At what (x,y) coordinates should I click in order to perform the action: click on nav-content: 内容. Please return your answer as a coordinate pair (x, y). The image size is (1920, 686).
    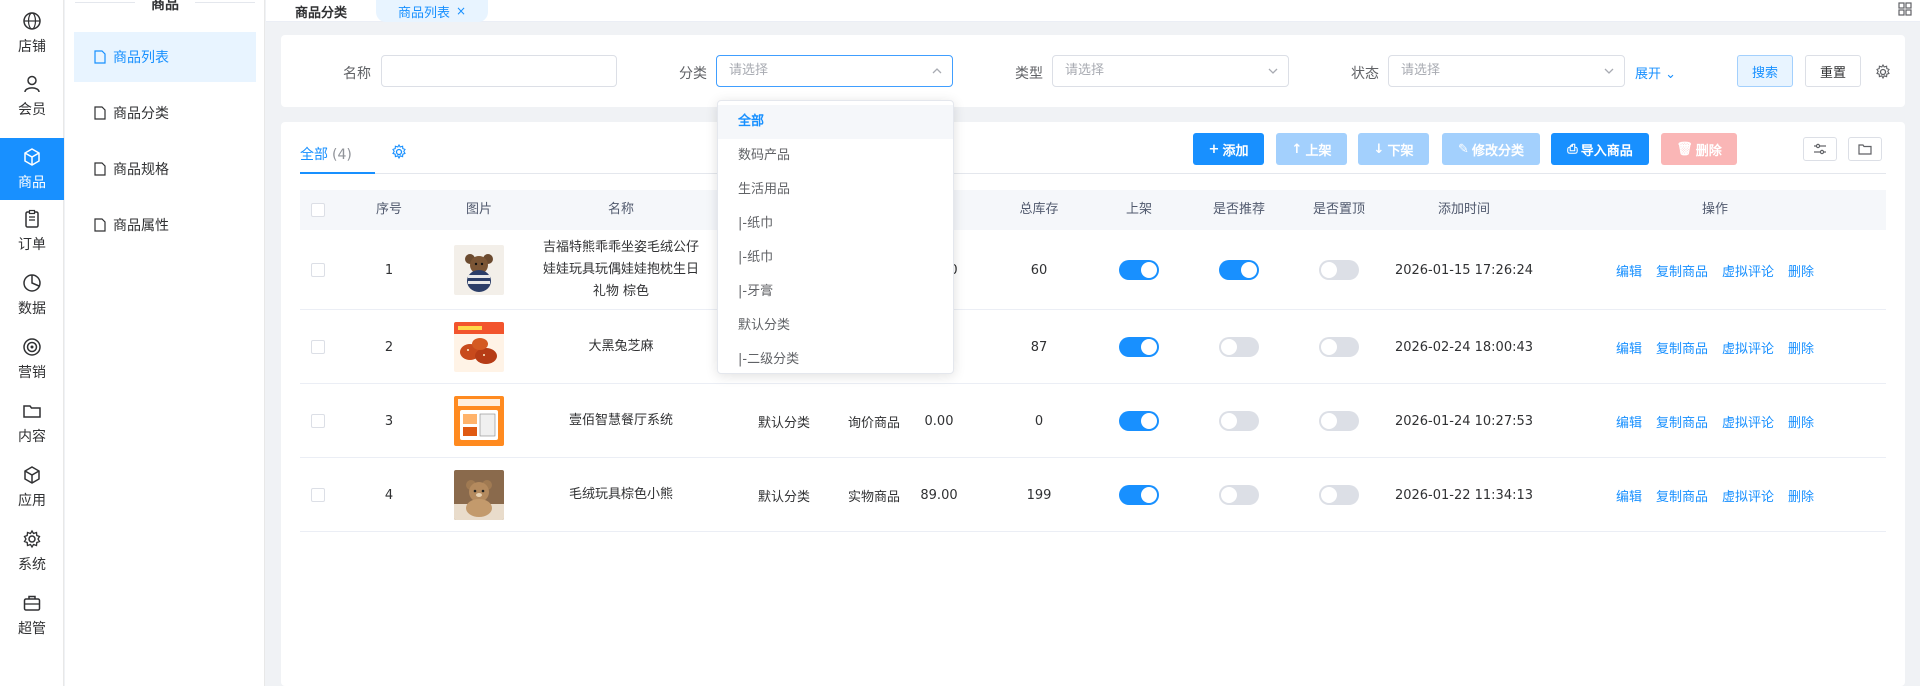
    Looking at the image, I should click on (32, 423).